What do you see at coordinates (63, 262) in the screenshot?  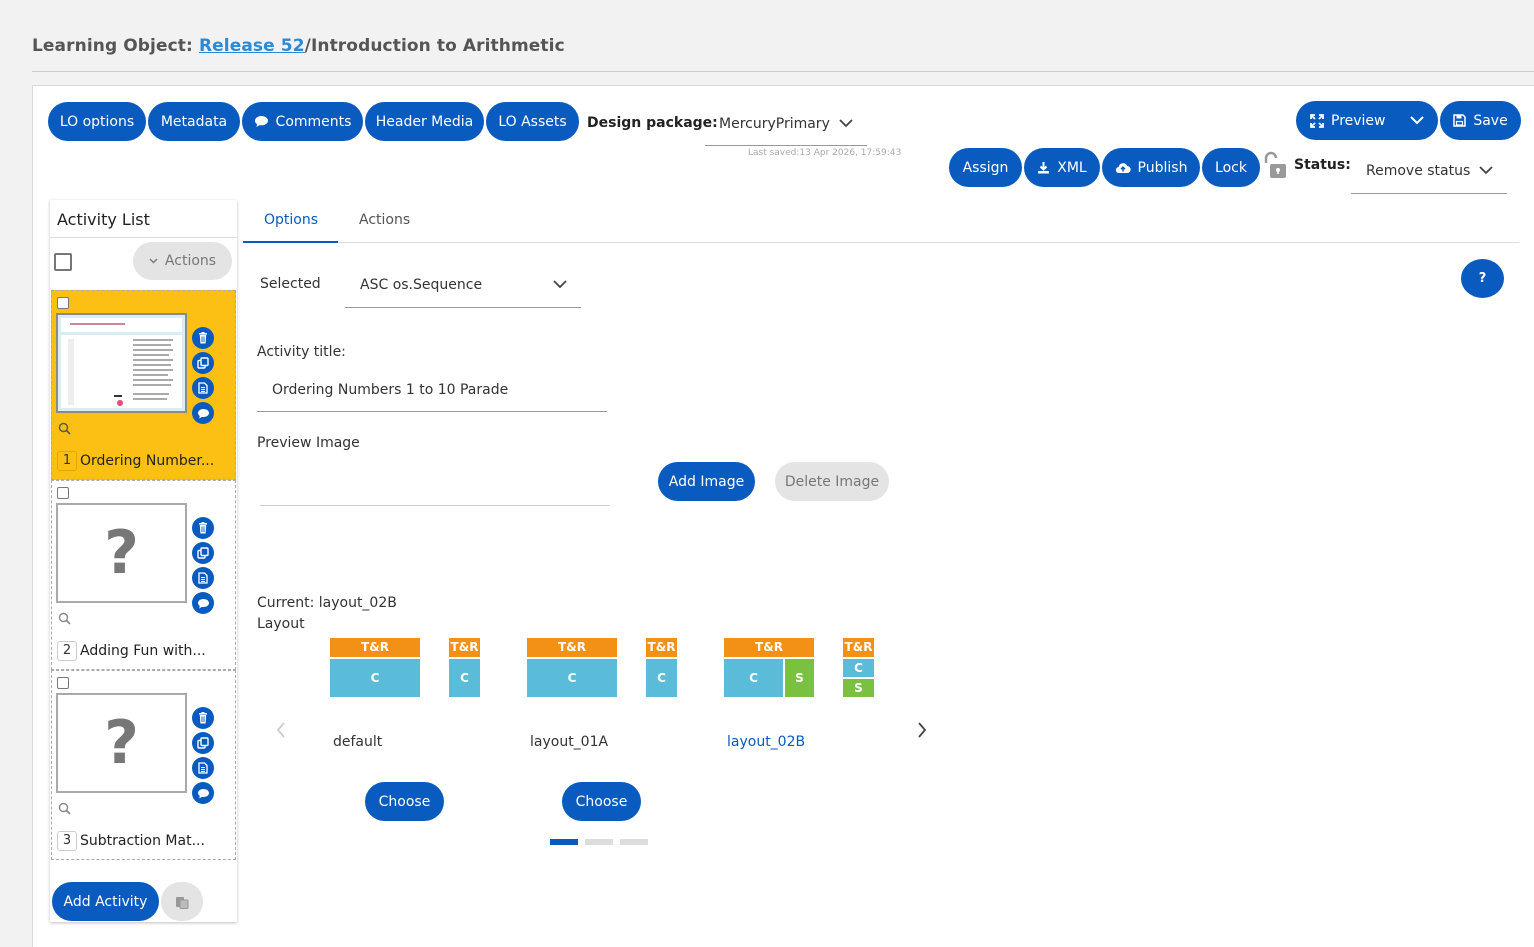 I see `select-all-checkbox` at bounding box center [63, 262].